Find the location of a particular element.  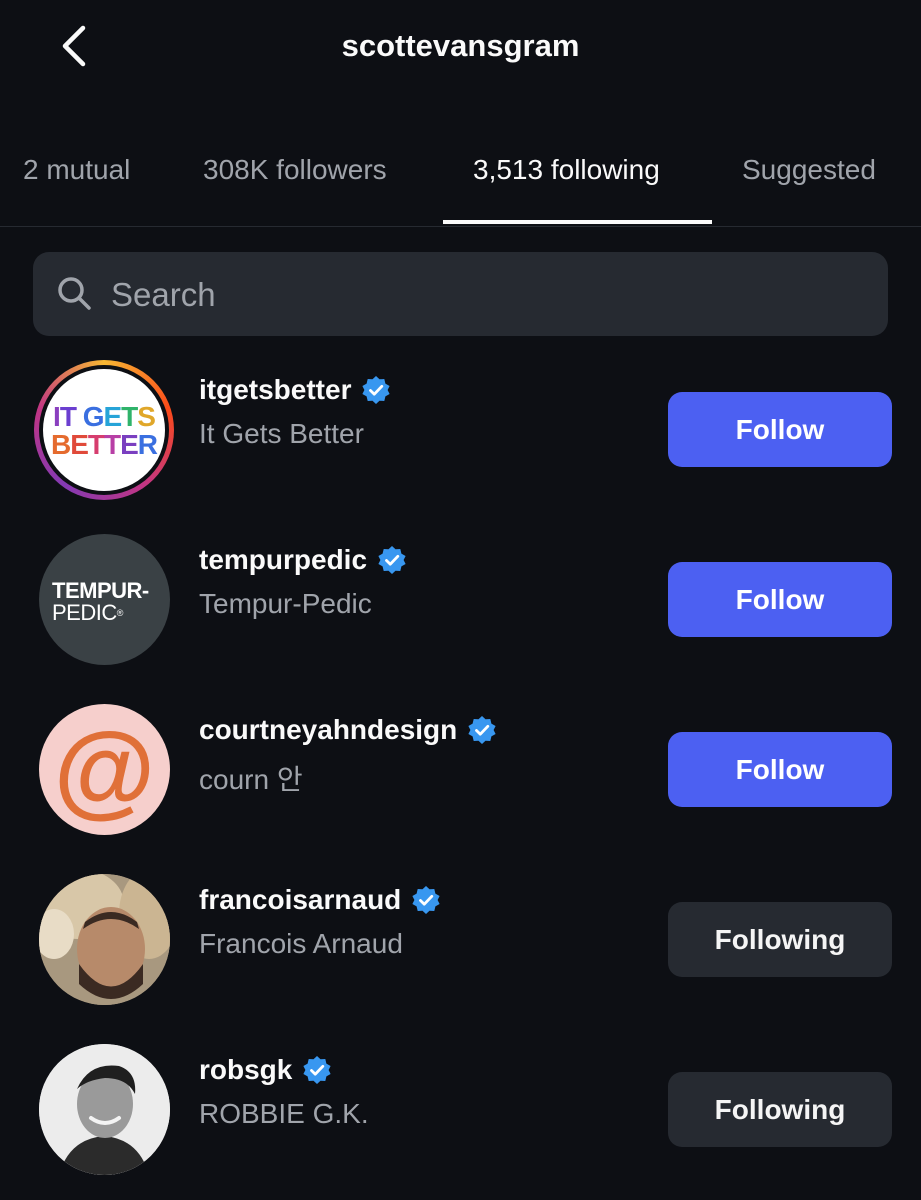

username: tempurpedic is located at coordinates (283, 560).